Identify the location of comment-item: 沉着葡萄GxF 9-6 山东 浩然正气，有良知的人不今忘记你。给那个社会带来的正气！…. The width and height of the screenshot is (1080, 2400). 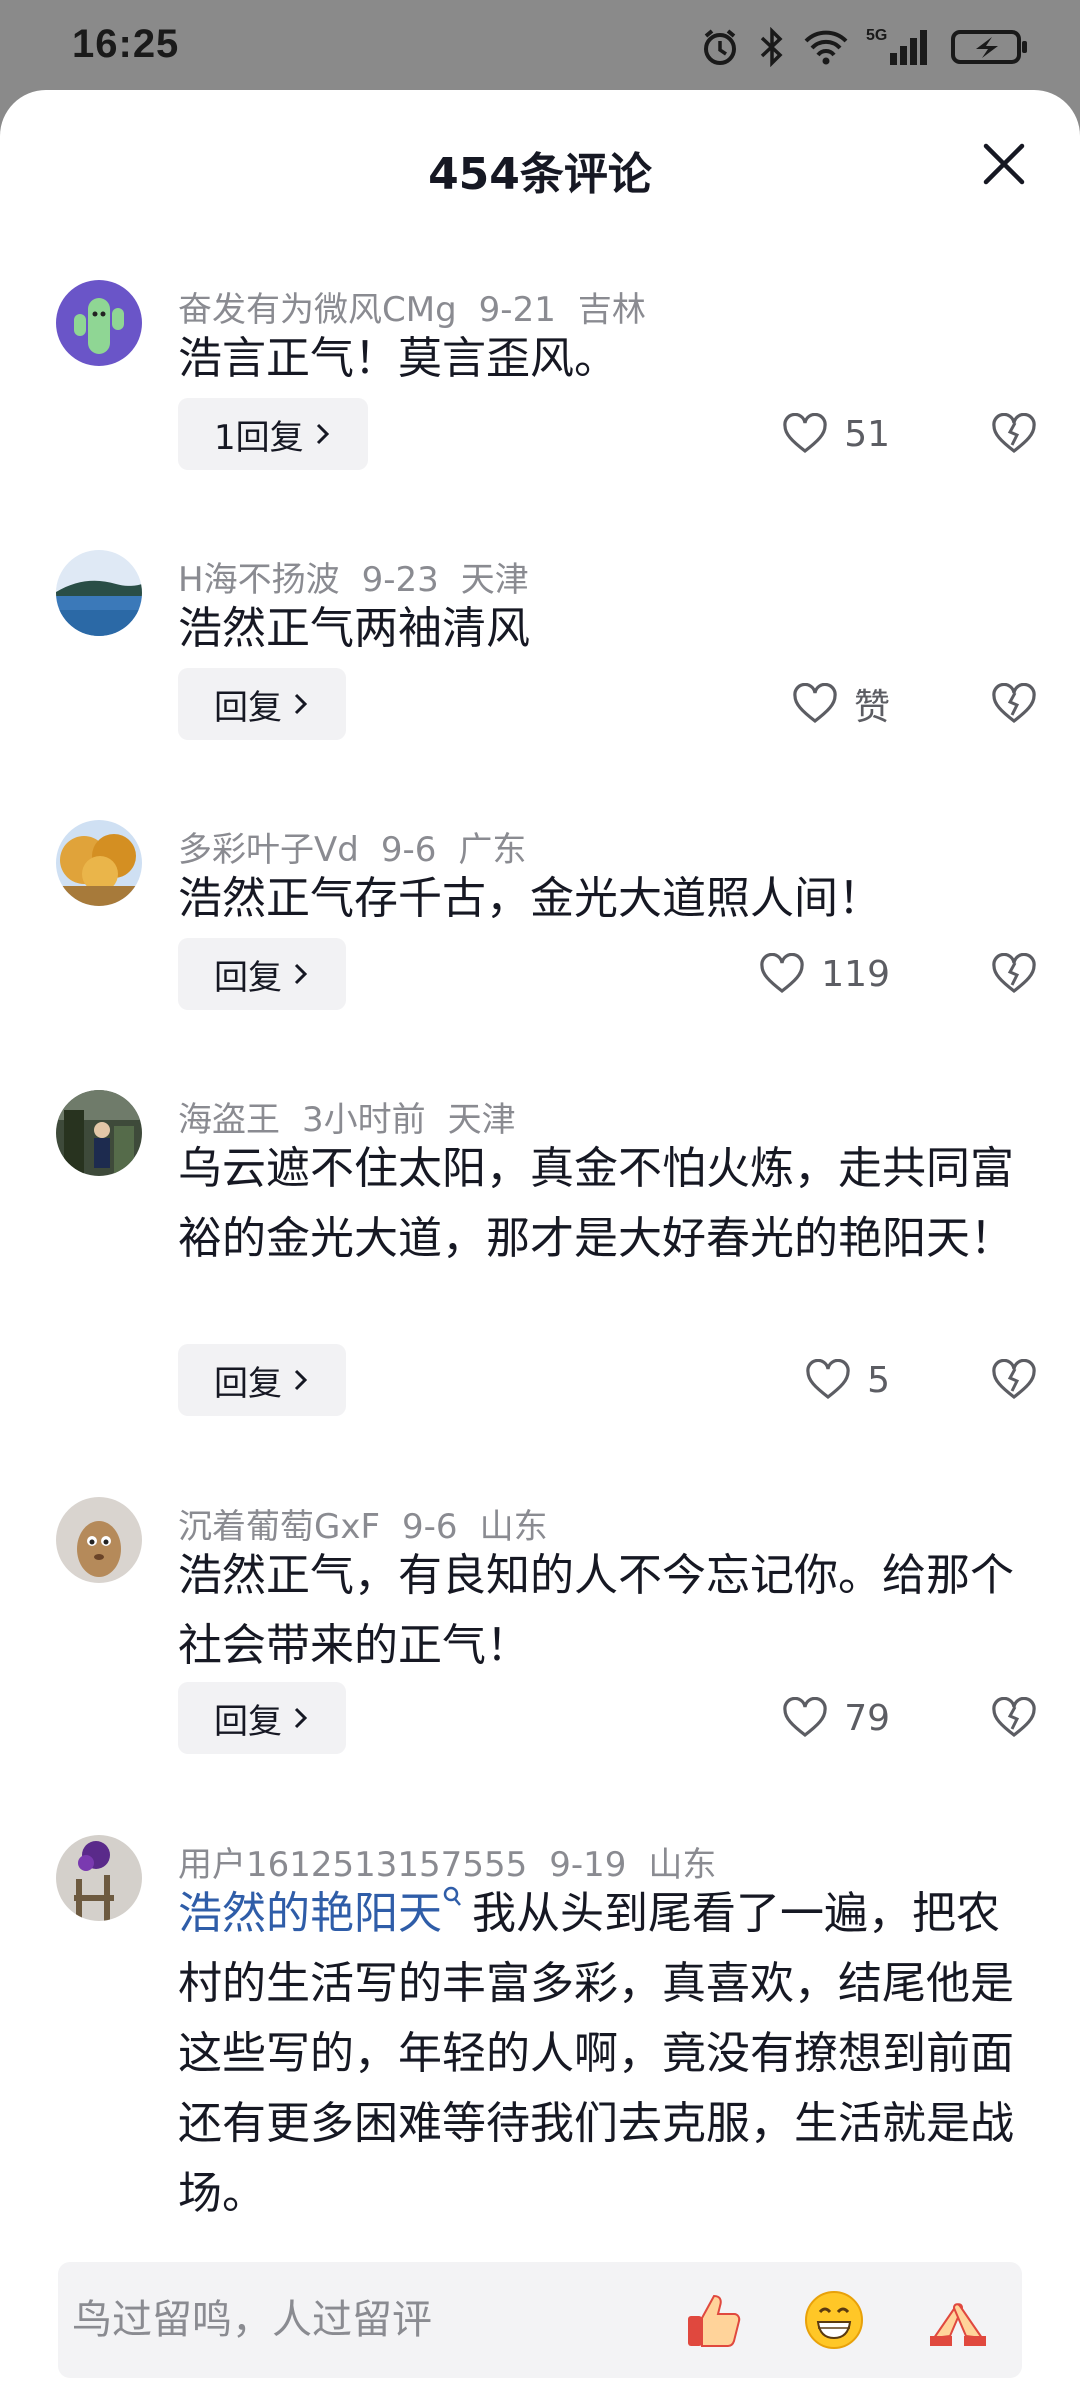
(540, 1662).